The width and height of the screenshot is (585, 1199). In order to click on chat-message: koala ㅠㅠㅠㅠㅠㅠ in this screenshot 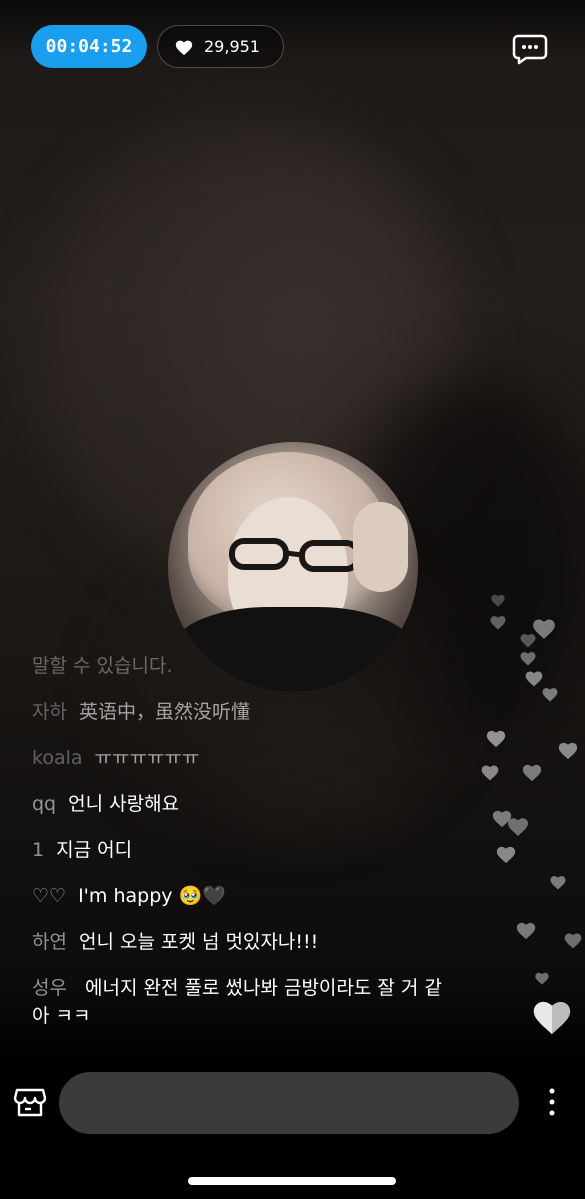, I will do `click(242, 758)`.